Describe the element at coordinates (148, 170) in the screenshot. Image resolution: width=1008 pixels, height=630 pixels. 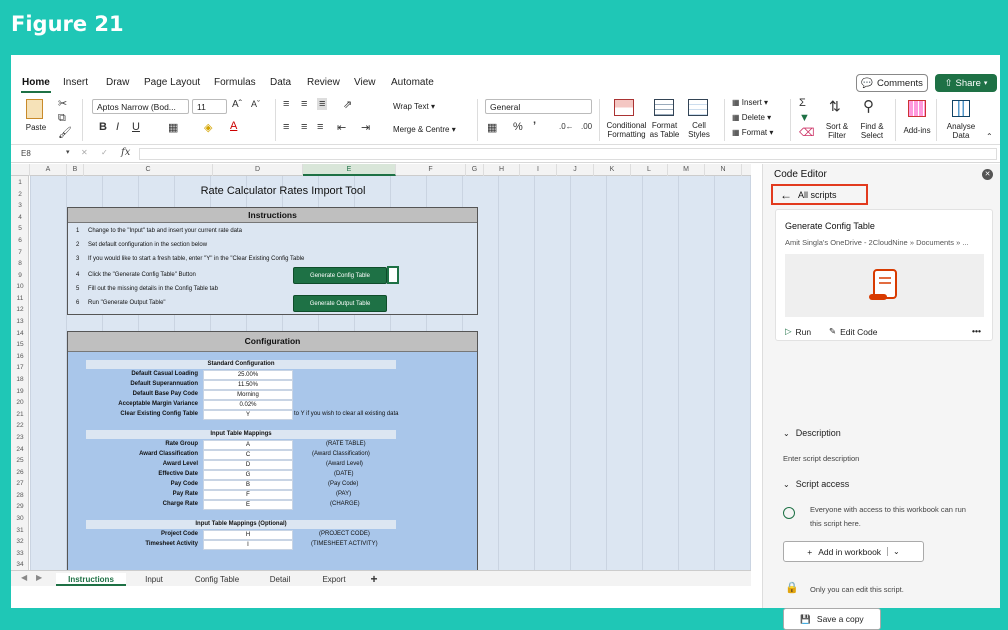
I see `column-header: C` at that location.